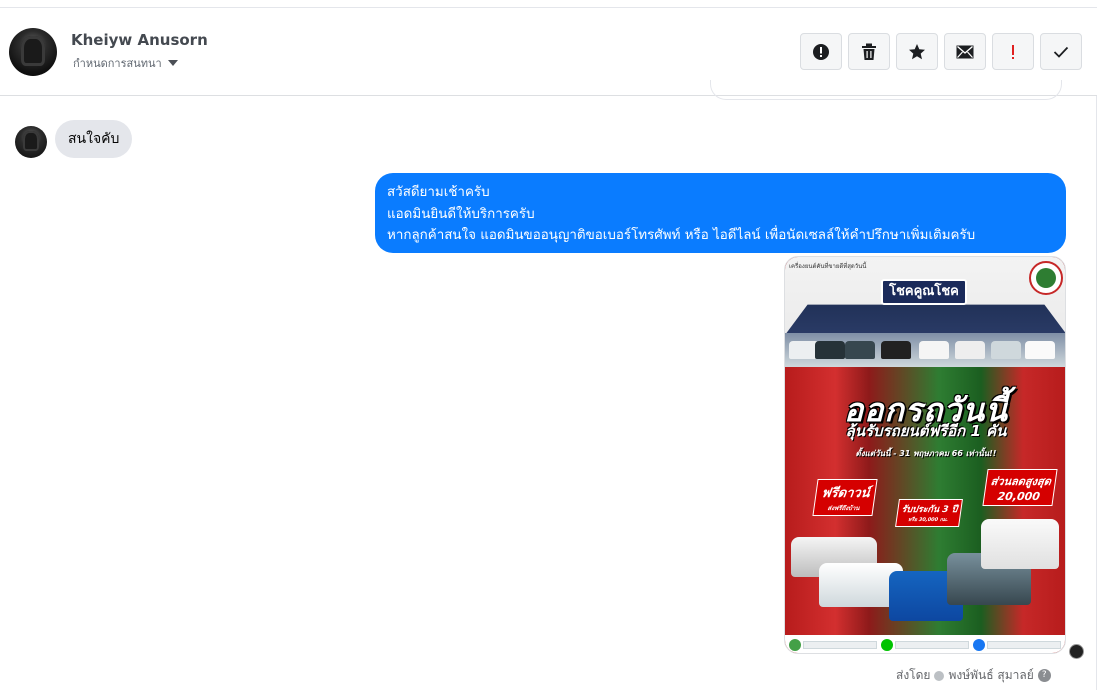  What do you see at coordinates (1046, 278) in the screenshot?
I see `brand-logo-icon` at bounding box center [1046, 278].